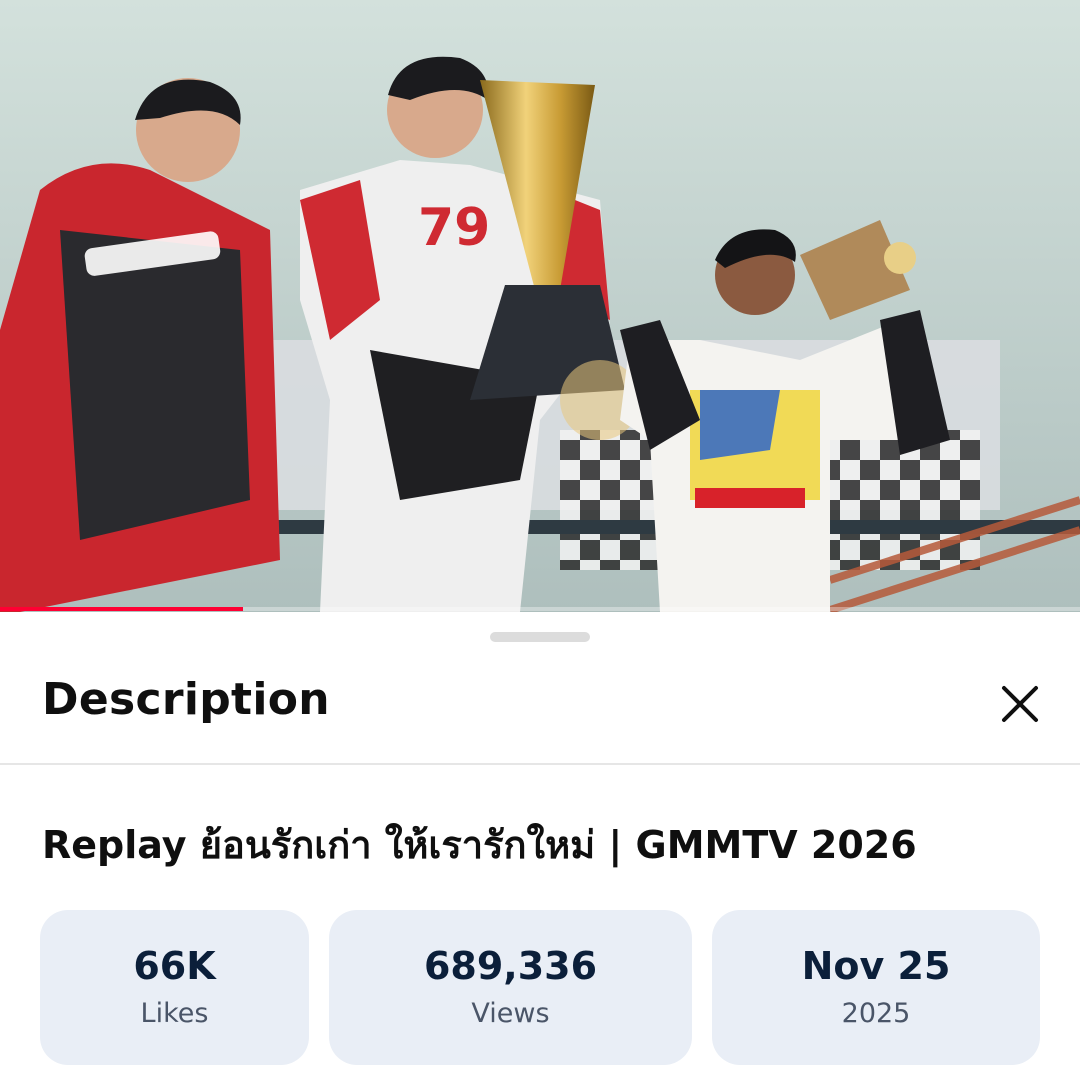  Describe the element at coordinates (174, 1013) in the screenshot. I see `likes-label: Likes` at that location.